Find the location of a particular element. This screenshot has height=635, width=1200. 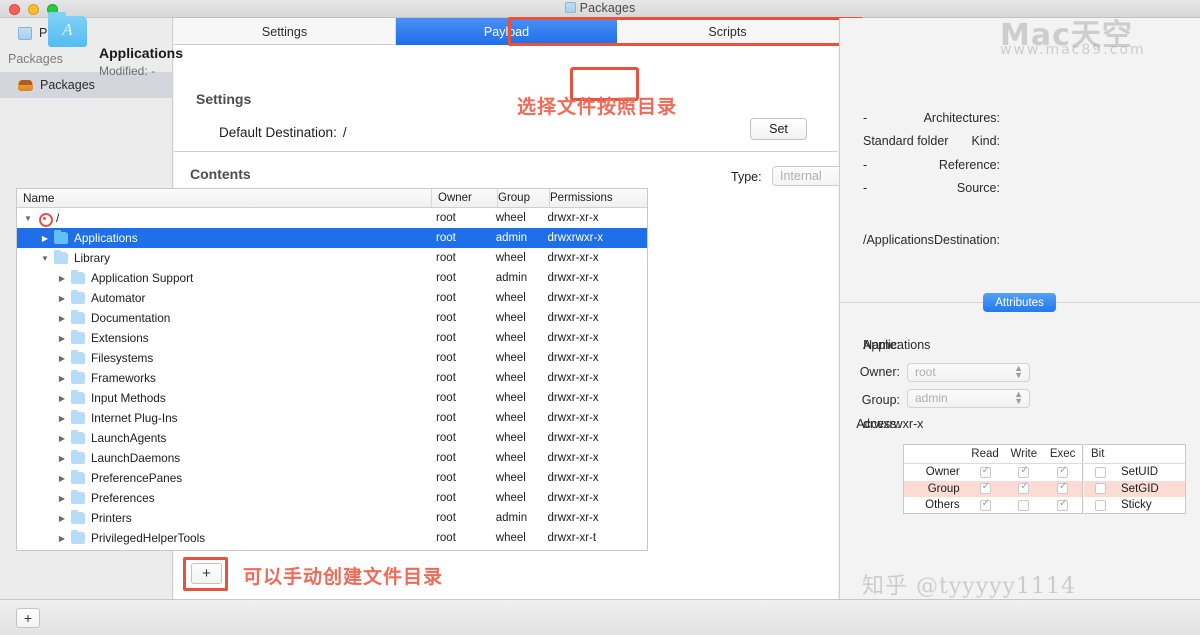

table-row: Application Support root admin drwxr-xr-x is located at coordinates (332, 278).